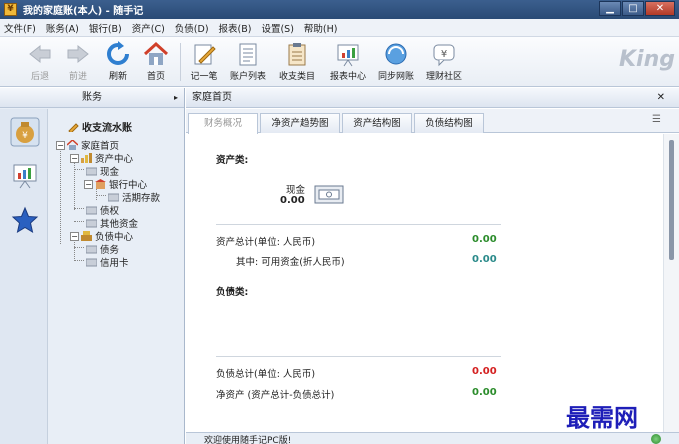 This screenshot has height=444, width=679. Describe the element at coordinates (87, 145) in the screenshot. I see `tree-item-family-home: − 家庭首页` at that location.